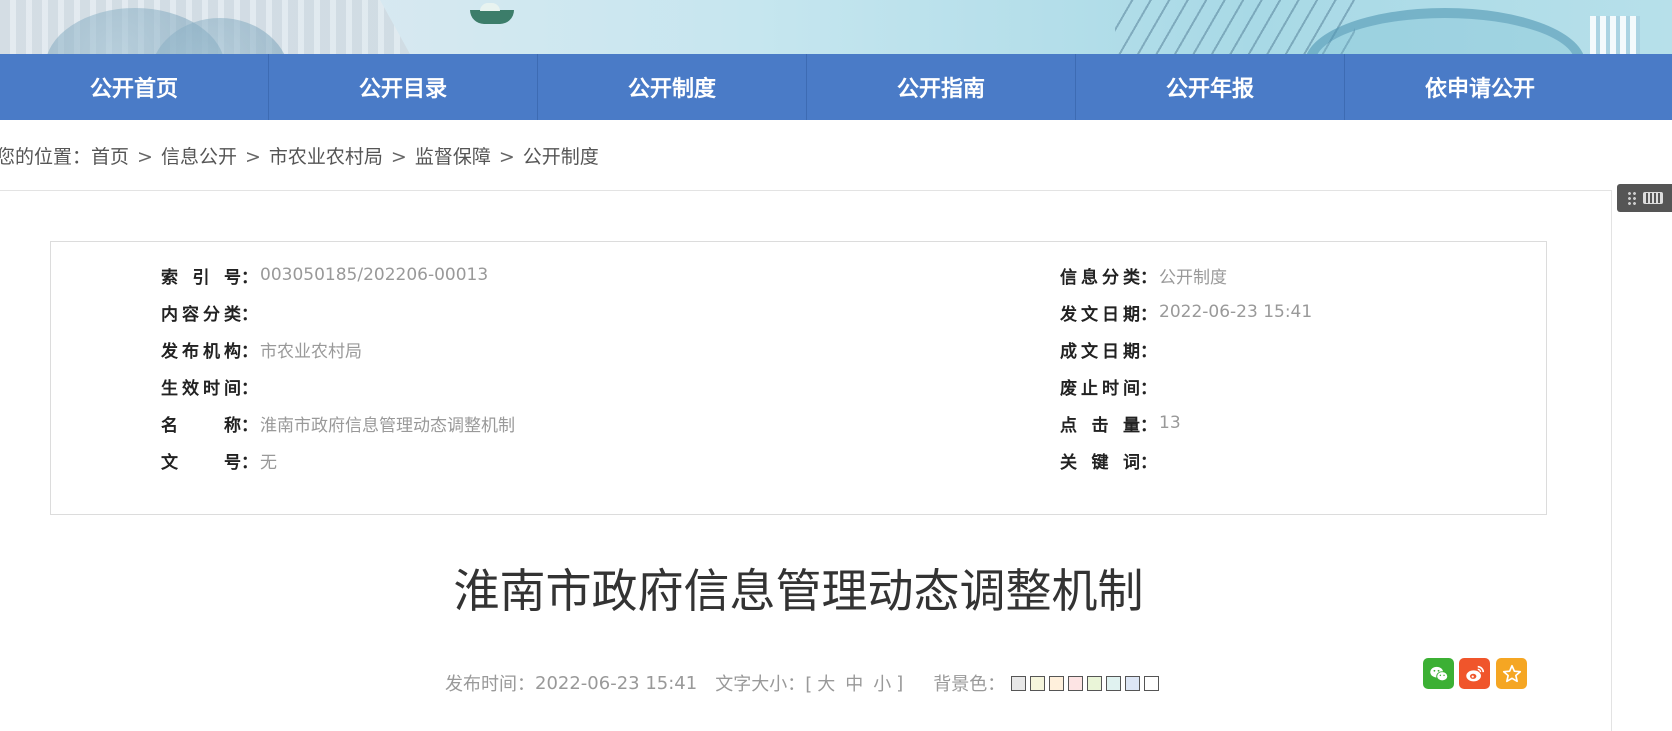 Image resolution: width=1672 pixels, height=731 pixels. I want to click on meta-row-issue-date: 发文日期： 2022-06-23 15:41, so click(1186, 312).